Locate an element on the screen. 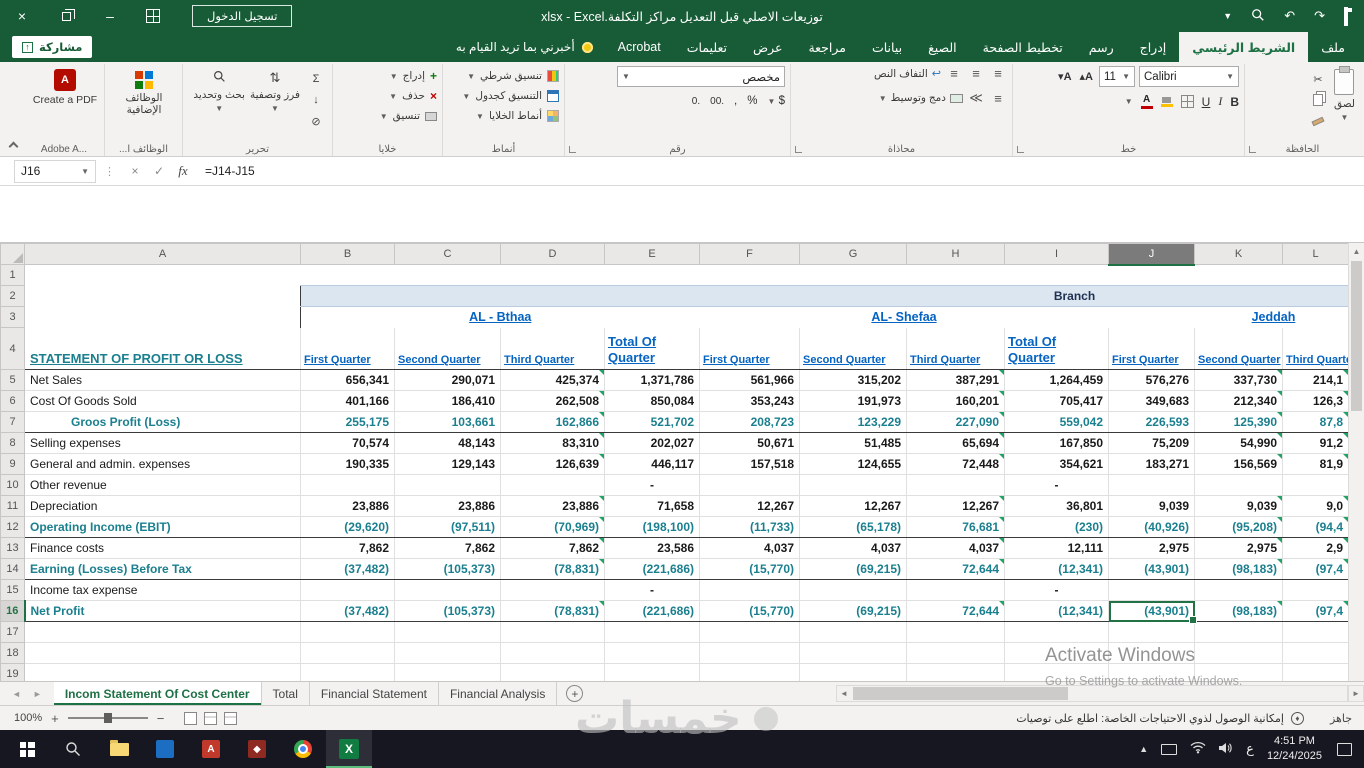 The image size is (1364, 768). zoom-slider is located at coordinates (107, 718).